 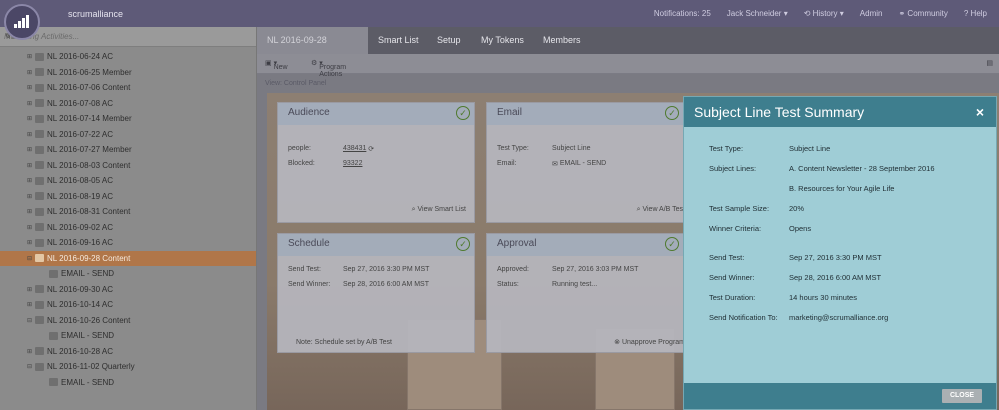 I want to click on summary-key: Test Sample Size:, so click(x=739, y=208).